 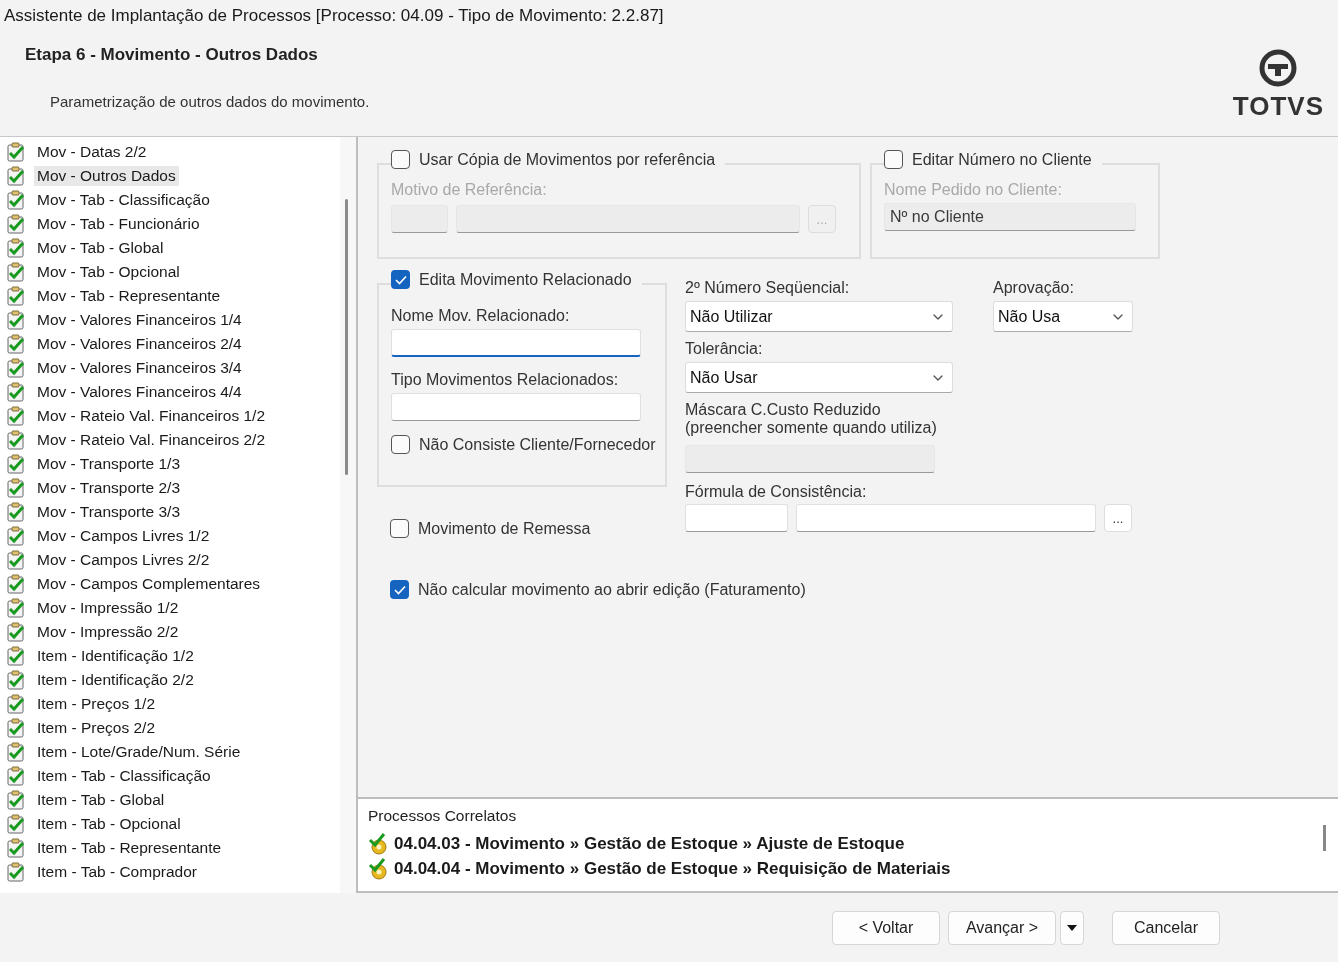 What do you see at coordinates (811, 428) in the screenshot?
I see `field-hint: (preencher somente quando utiliza)` at bounding box center [811, 428].